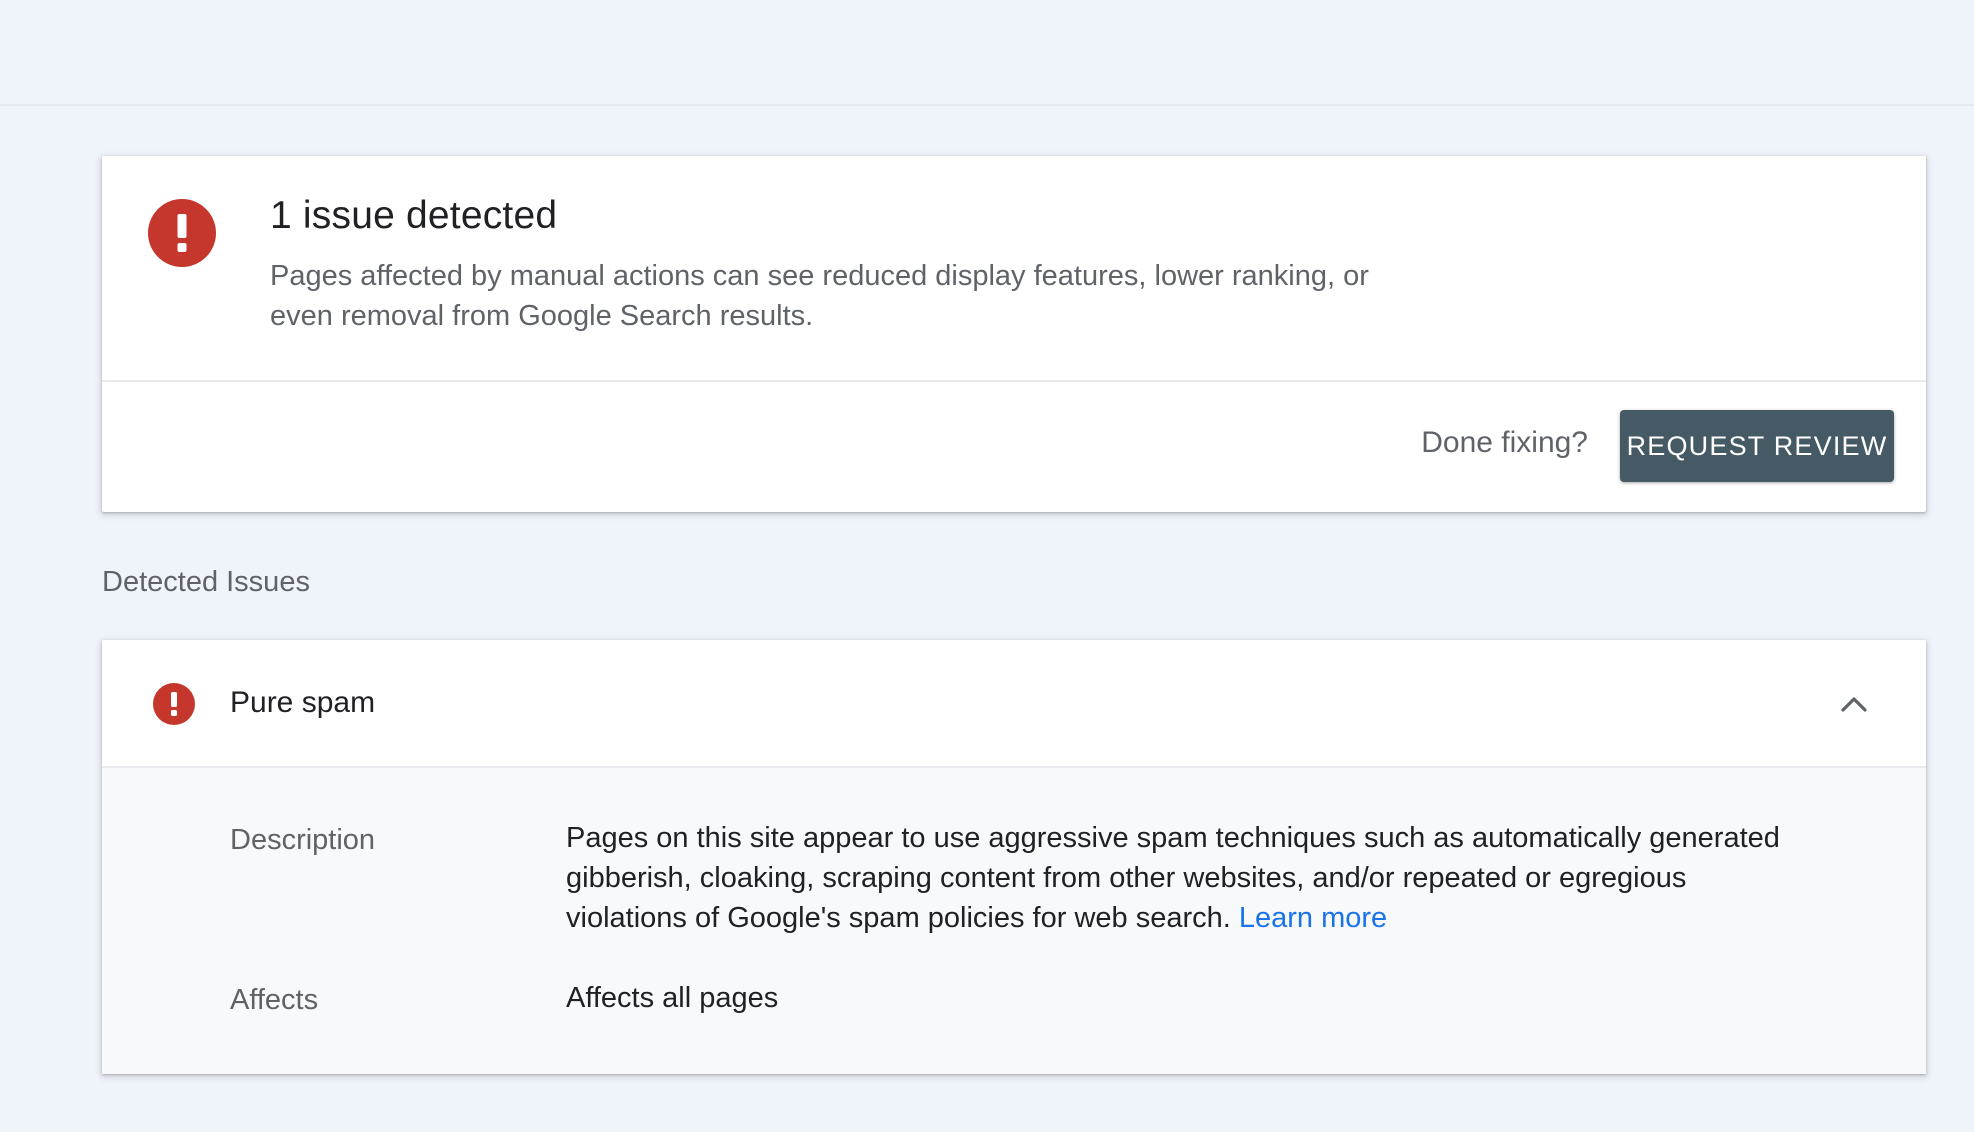 The image size is (1974, 1132). Describe the element at coordinates (274, 1000) in the screenshot. I see `affects-label: Affects` at that location.